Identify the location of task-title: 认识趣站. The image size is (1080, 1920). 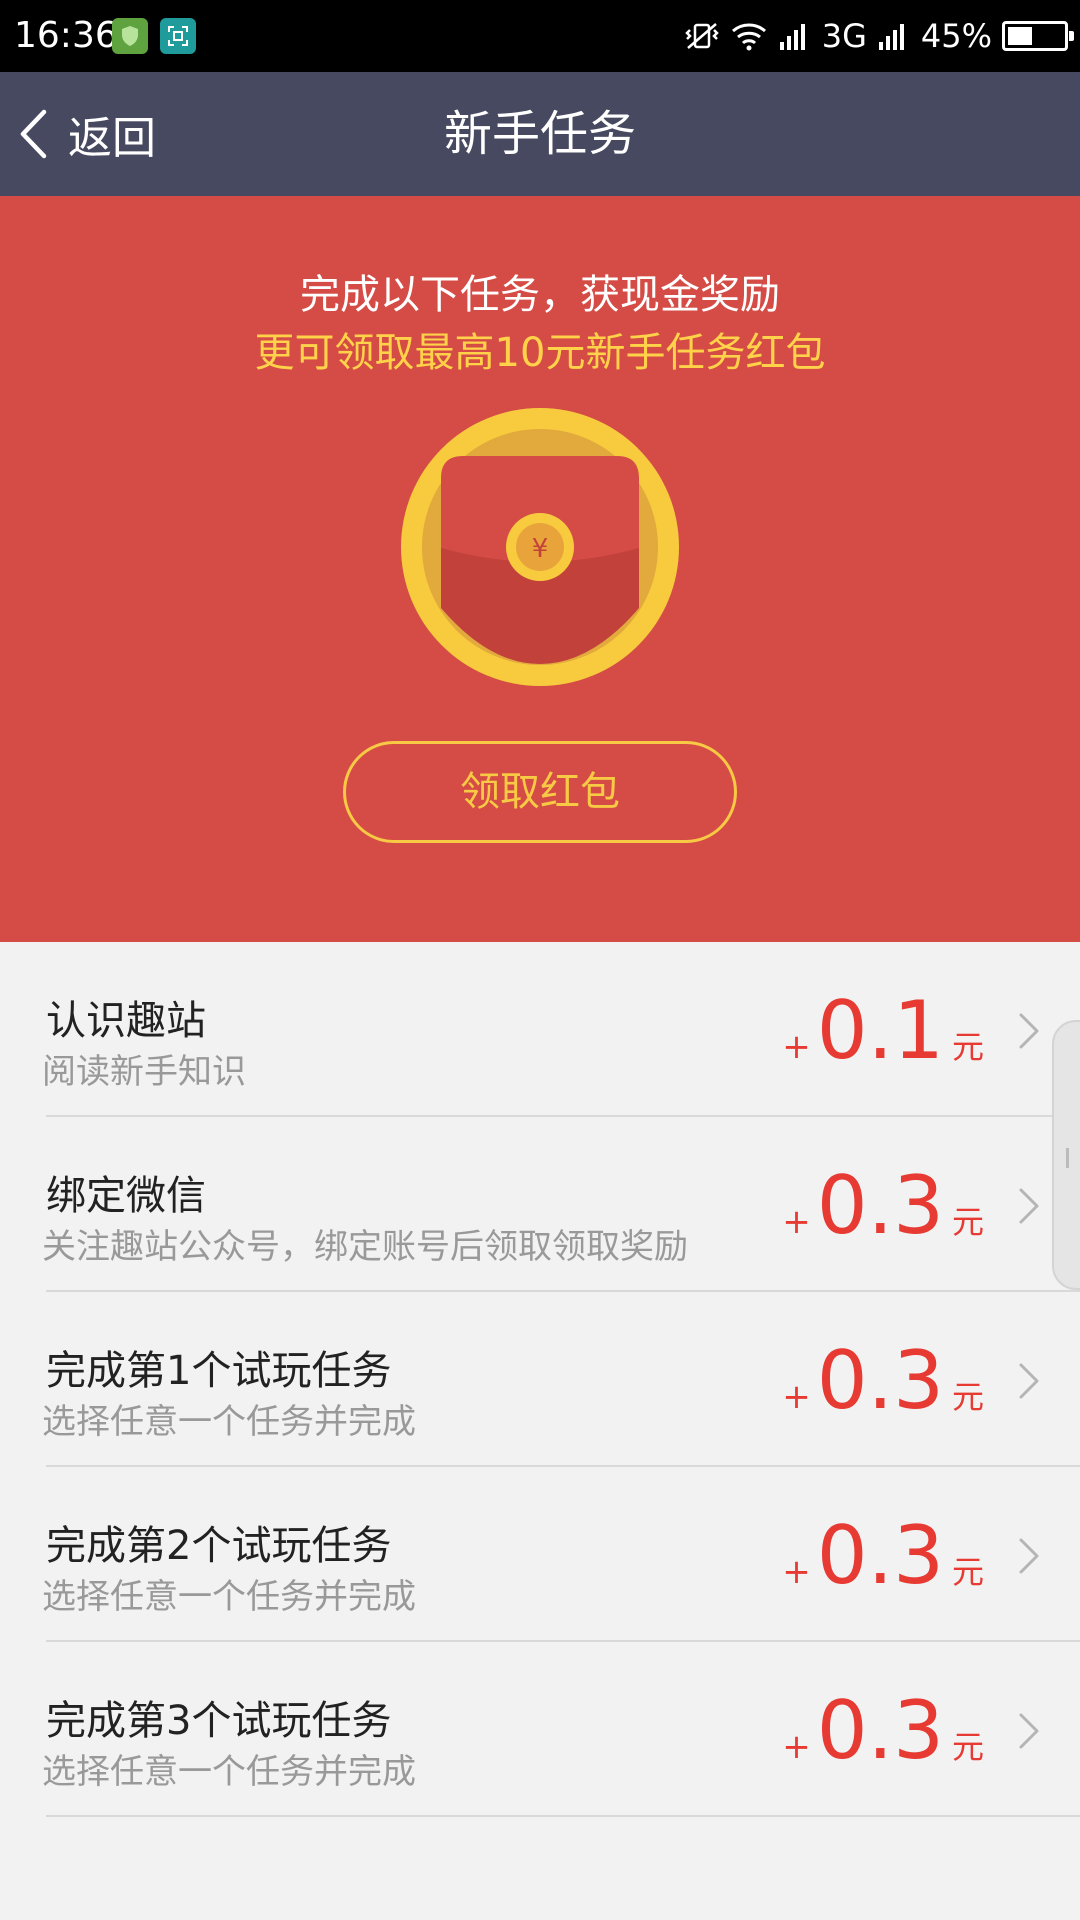
(126, 1021).